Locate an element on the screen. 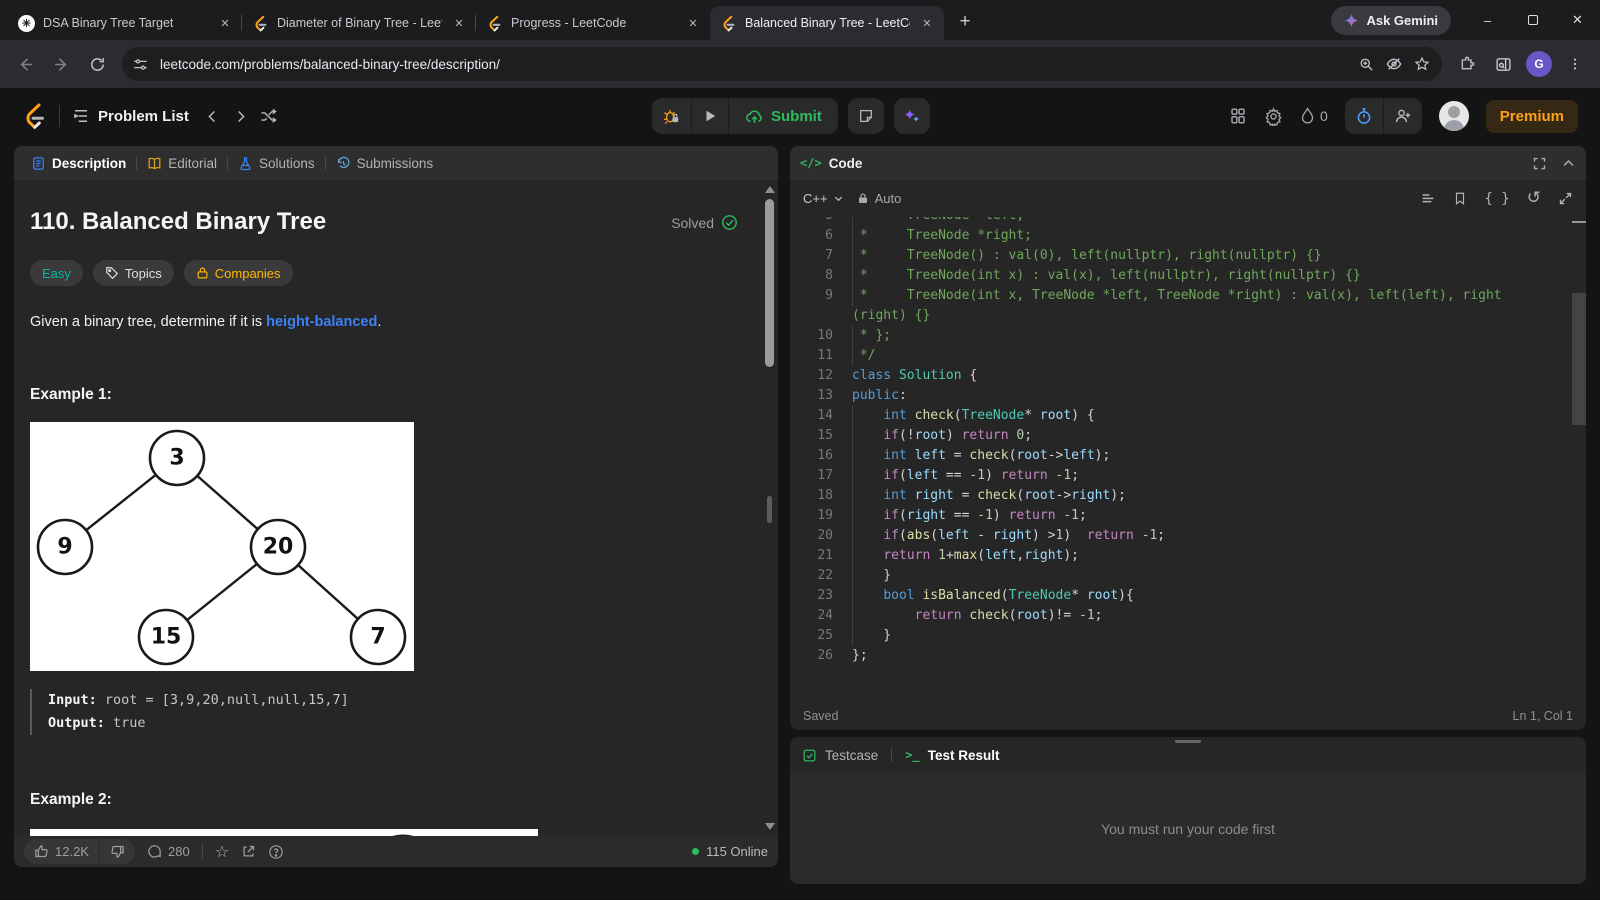  browser-tab: ✳ DSA Binary Tree Target ✕ is located at coordinates (125, 23).